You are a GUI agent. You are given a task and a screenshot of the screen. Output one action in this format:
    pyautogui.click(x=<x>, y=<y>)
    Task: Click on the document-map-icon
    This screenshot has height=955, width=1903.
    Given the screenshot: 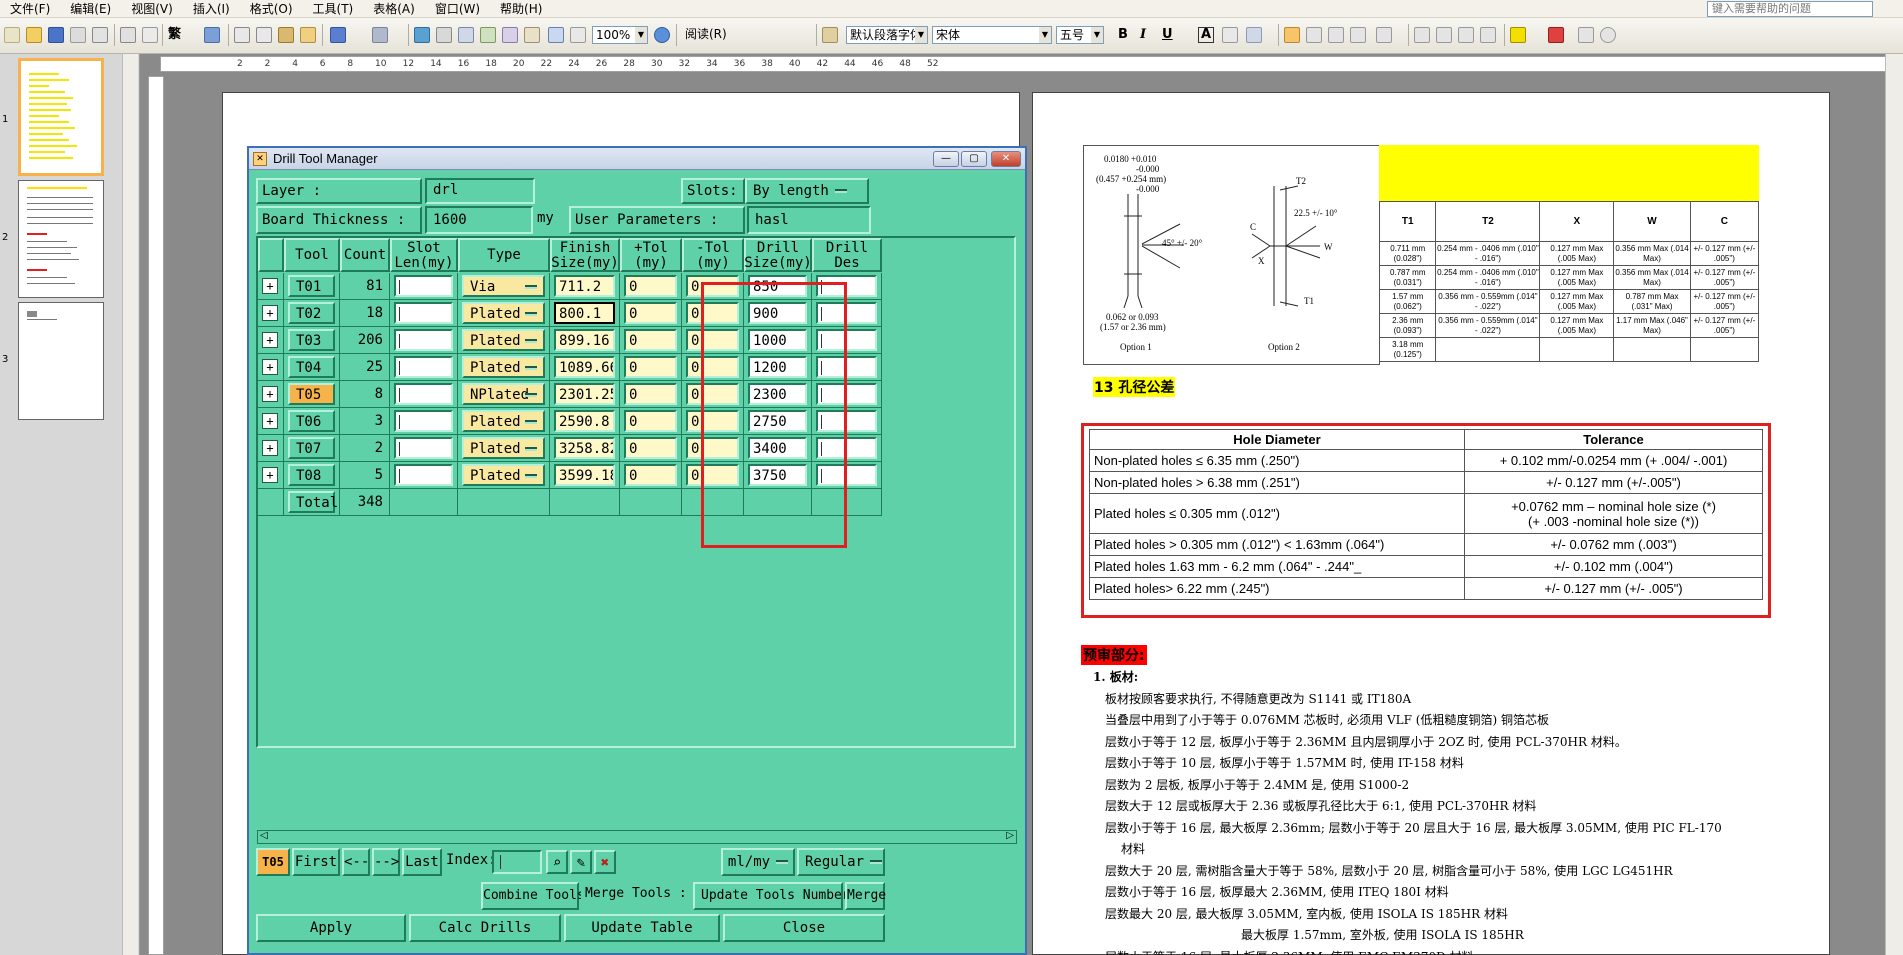 What is the action you would take?
    pyautogui.click(x=556, y=35)
    